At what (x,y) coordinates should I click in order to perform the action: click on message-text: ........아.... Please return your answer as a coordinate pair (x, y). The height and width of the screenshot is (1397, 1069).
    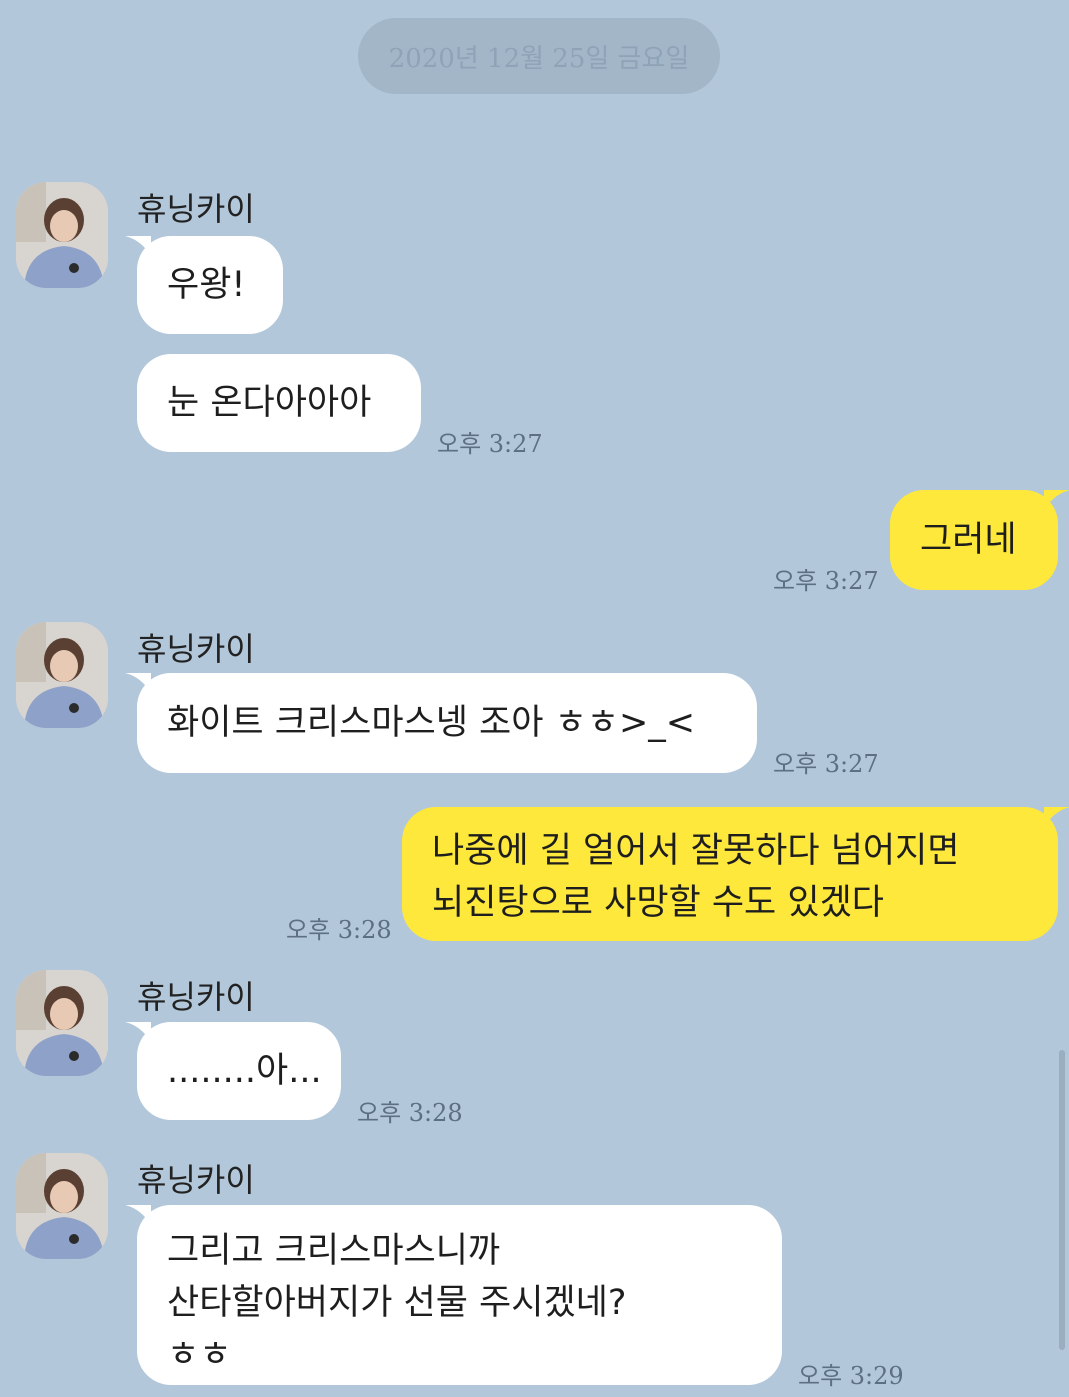
    Looking at the image, I should click on (244, 1071).